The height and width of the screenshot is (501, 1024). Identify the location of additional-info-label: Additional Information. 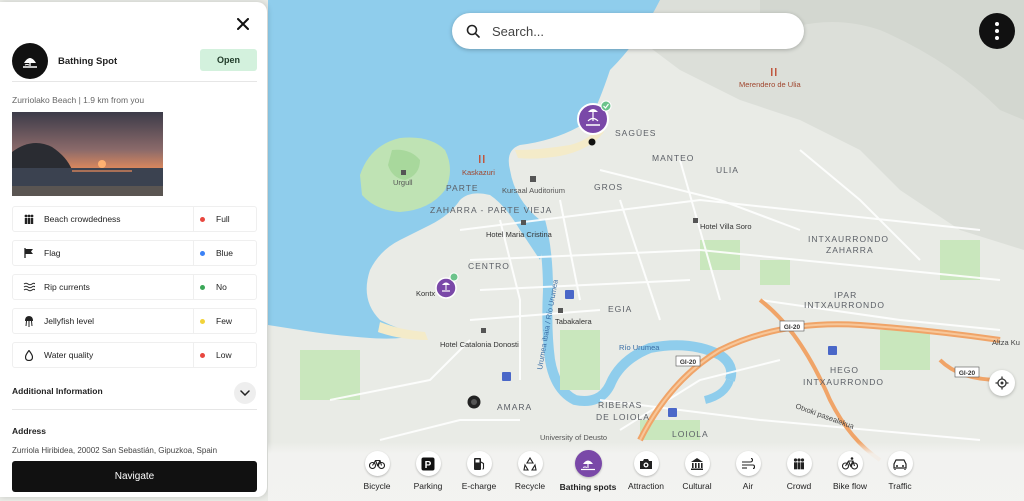
(57, 391).